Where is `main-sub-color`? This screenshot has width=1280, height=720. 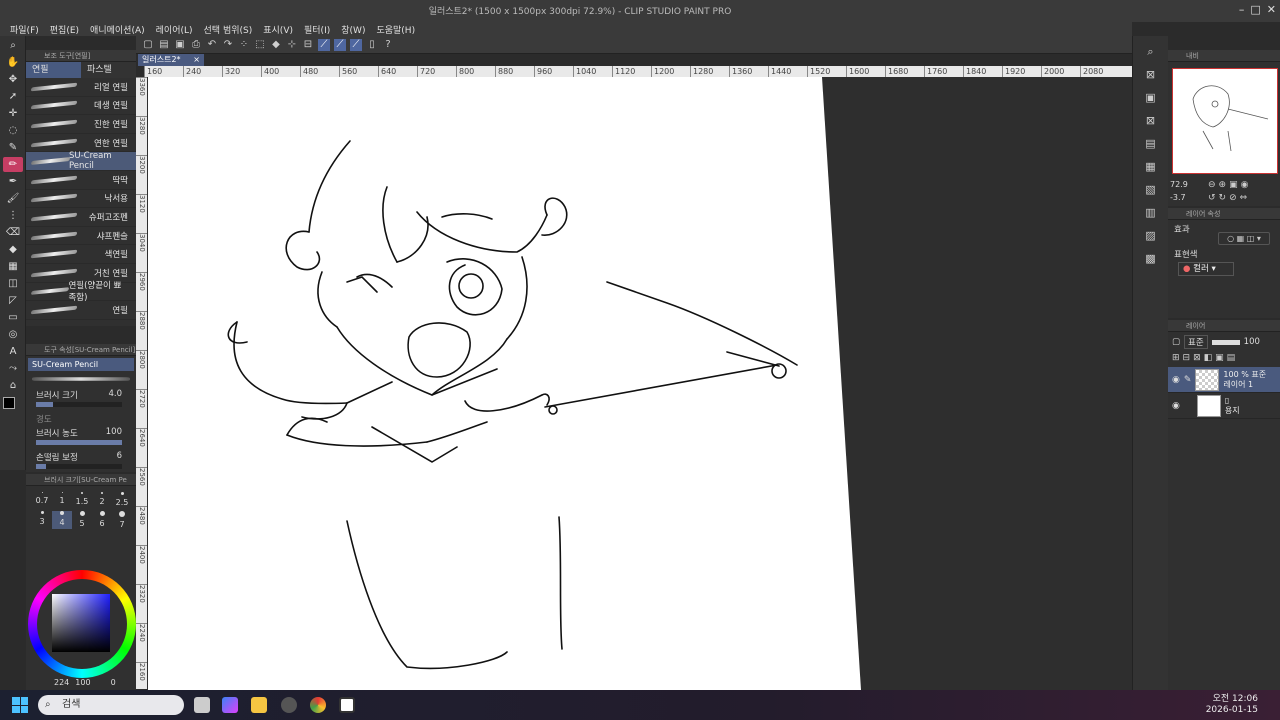
main-sub-color is located at coordinates (13, 407).